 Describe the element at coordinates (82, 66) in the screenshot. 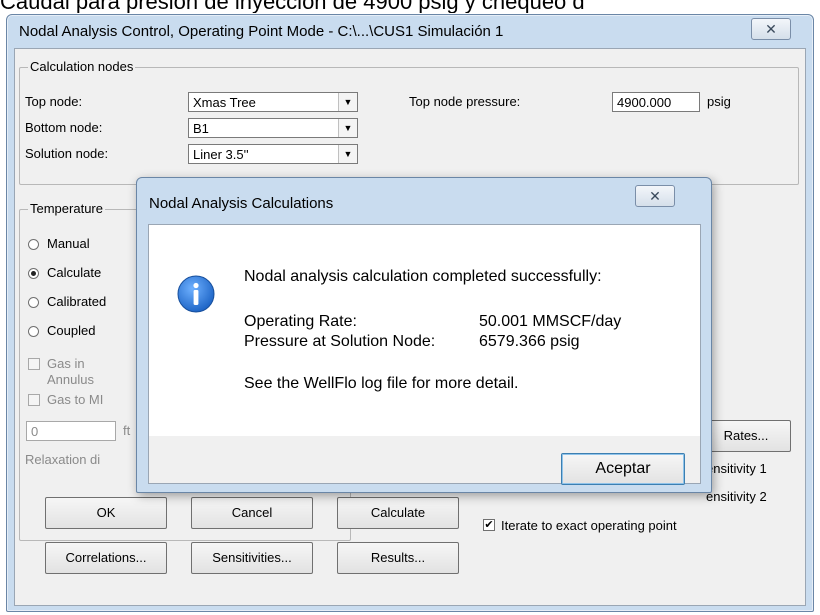

I see `calculation-nodes-title: Calculation nodes` at that location.